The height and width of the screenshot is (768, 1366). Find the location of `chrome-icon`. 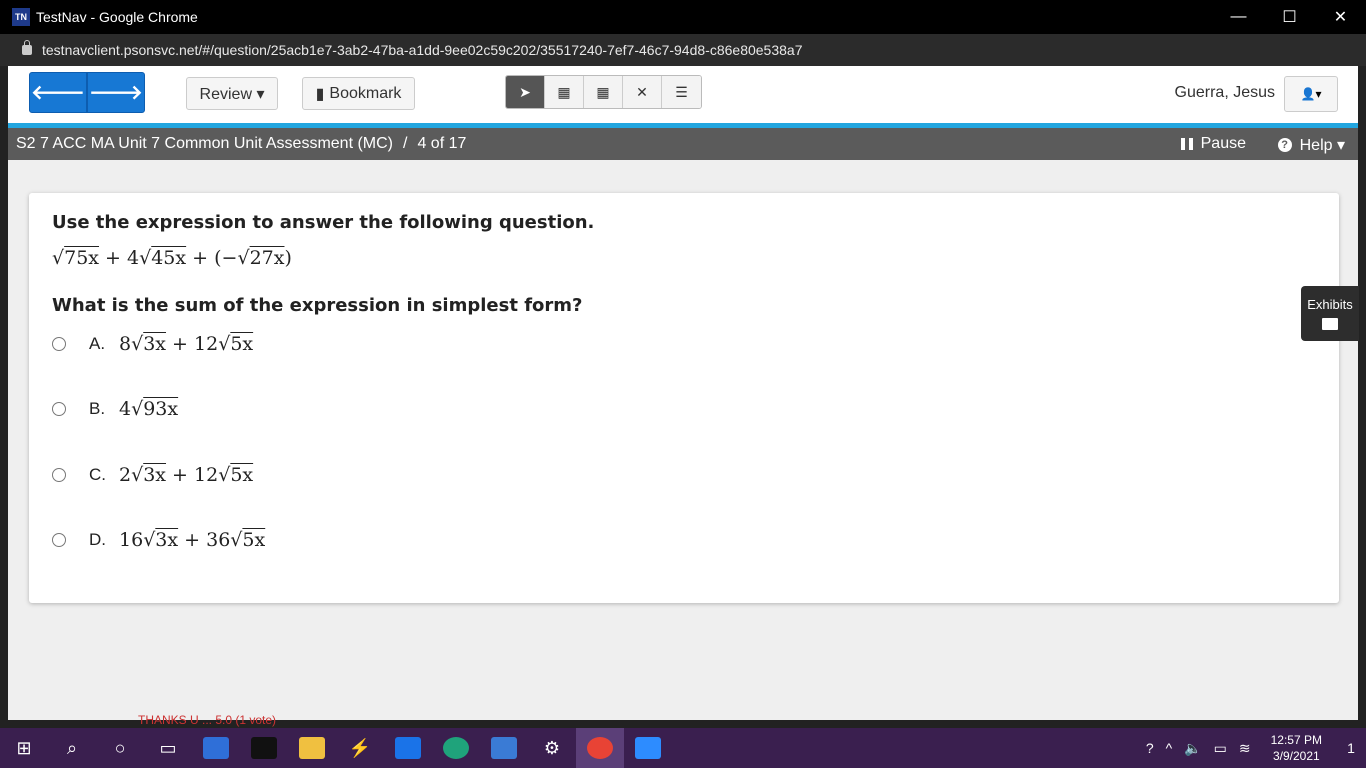

chrome-icon is located at coordinates (600, 748).